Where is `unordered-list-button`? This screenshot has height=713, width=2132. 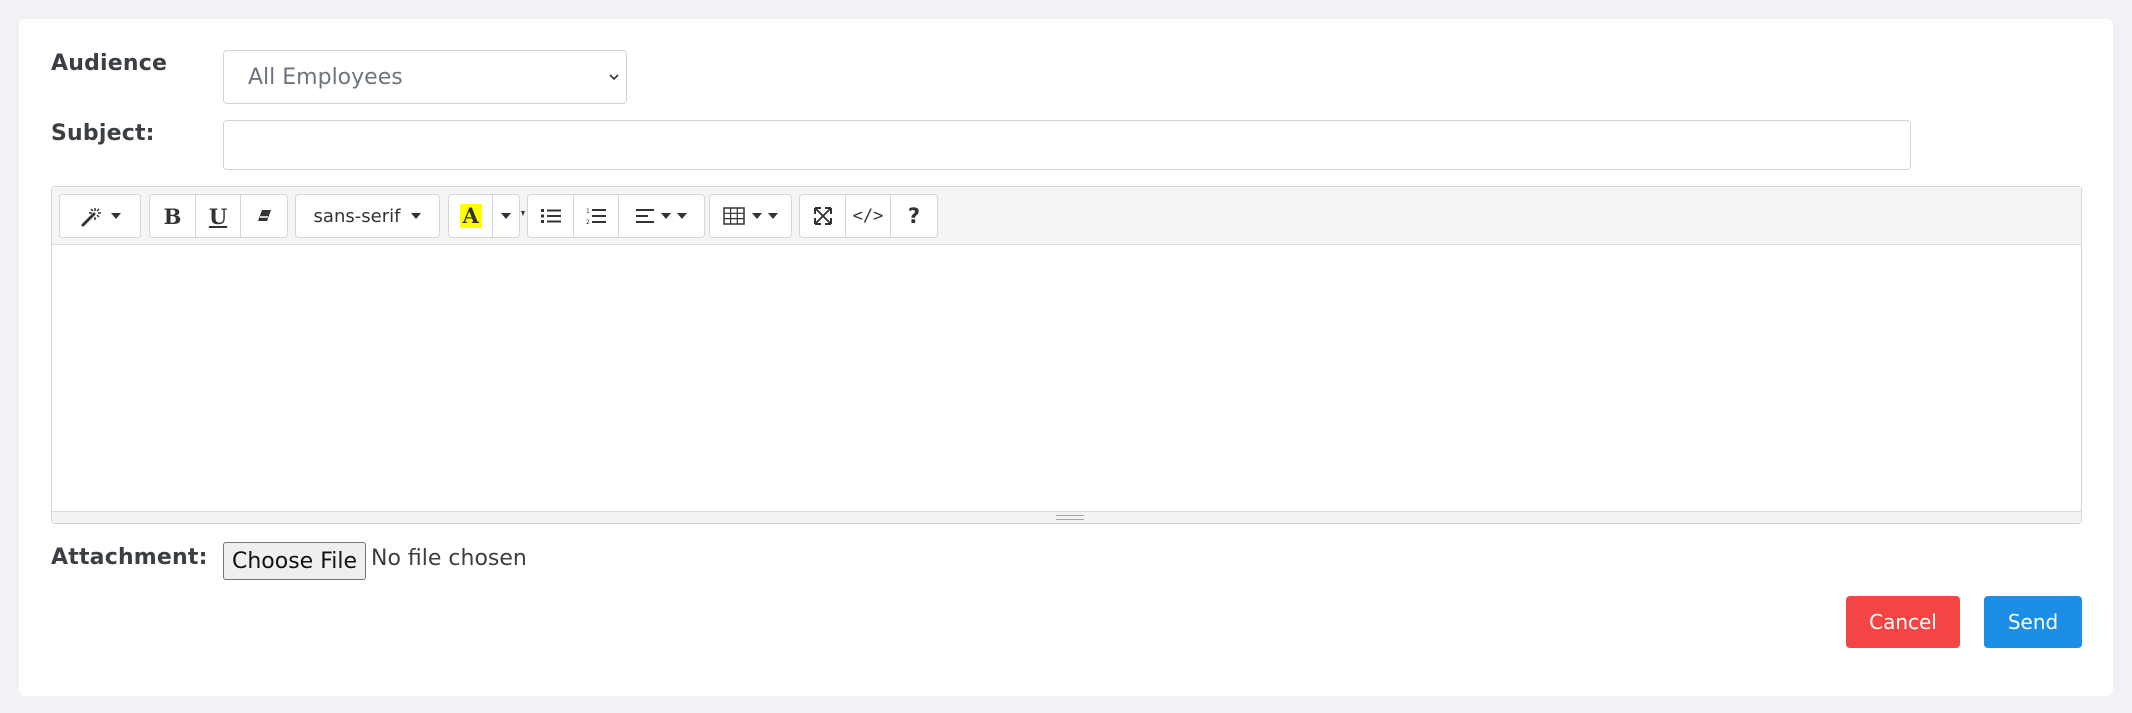
unordered-list-button is located at coordinates (551, 216).